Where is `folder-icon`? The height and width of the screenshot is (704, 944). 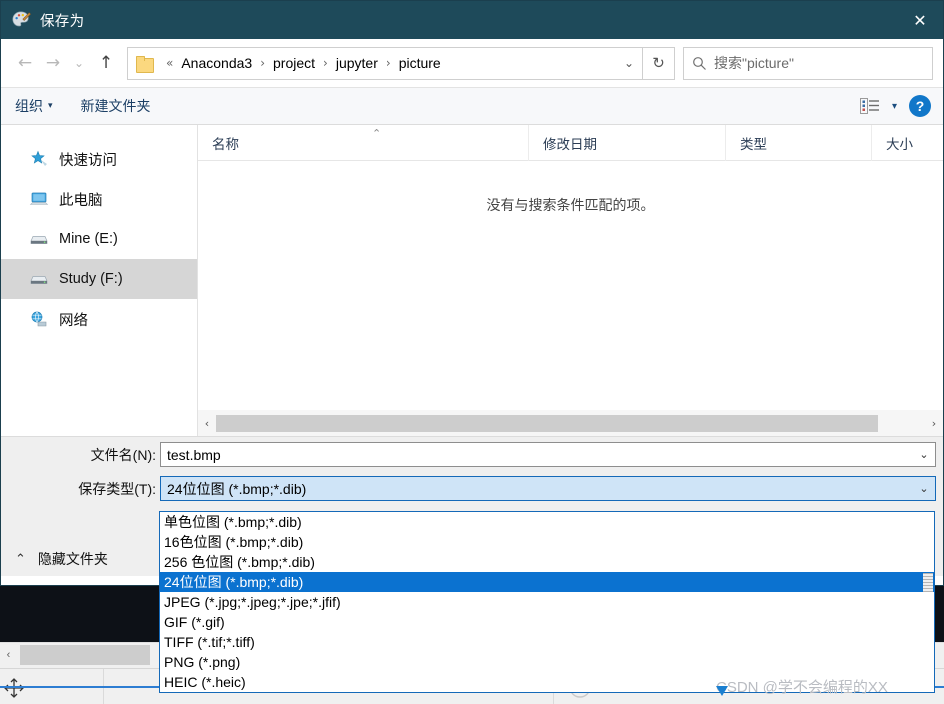
folder-icon is located at coordinates (145, 64).